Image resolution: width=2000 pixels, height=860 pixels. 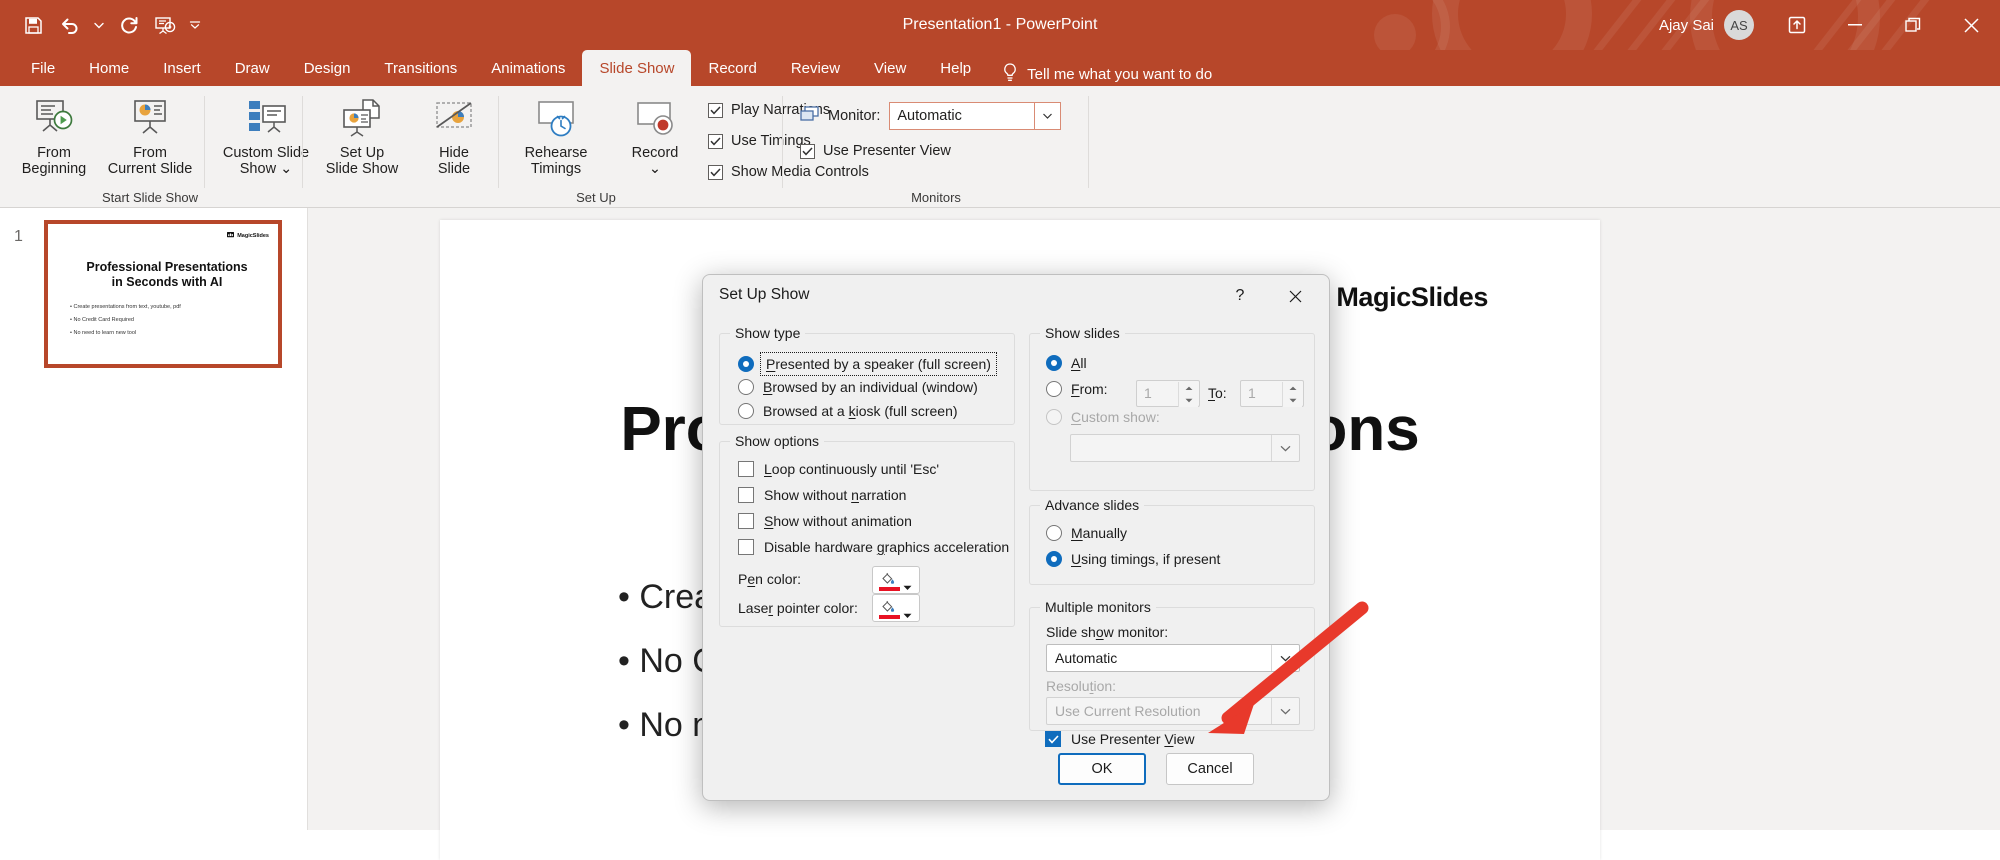 What do you see at coordinates (975, 116) in the screenshot?
I see `monitor-dropdown: Automatic` at bounding box center [975, 116].